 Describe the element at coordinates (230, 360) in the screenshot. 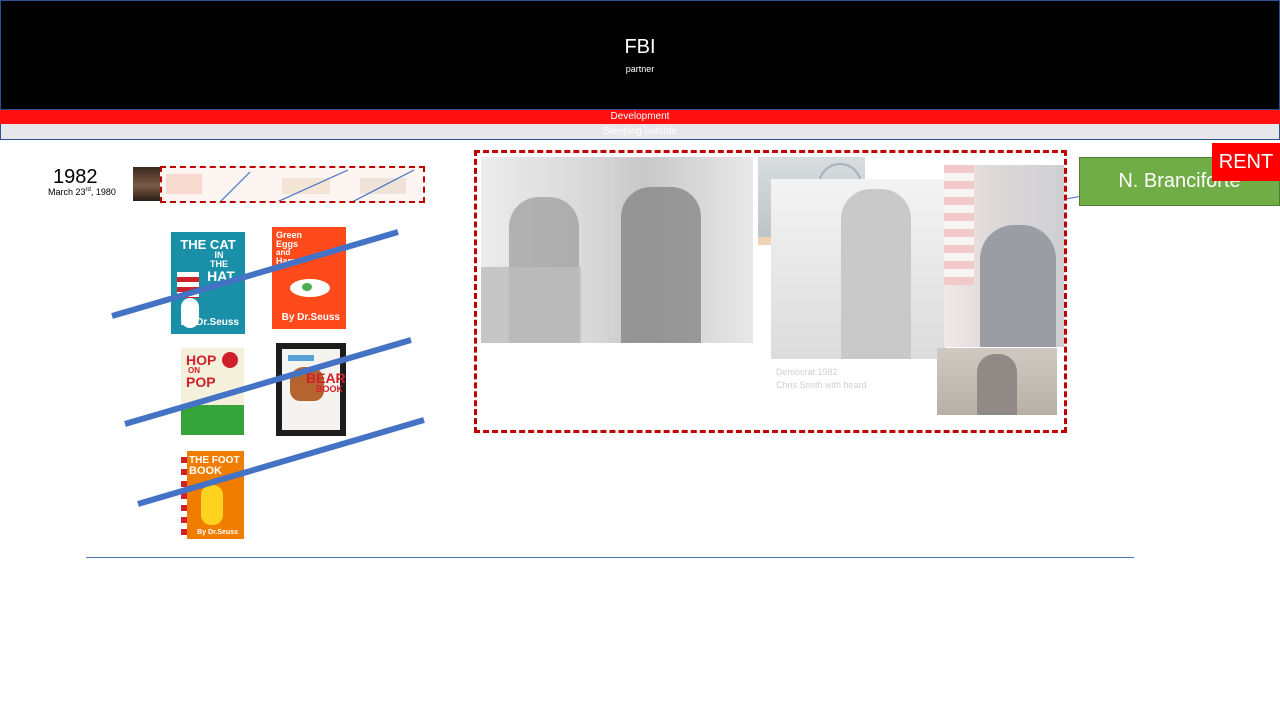

I see `hop-logo-icon` at that location.